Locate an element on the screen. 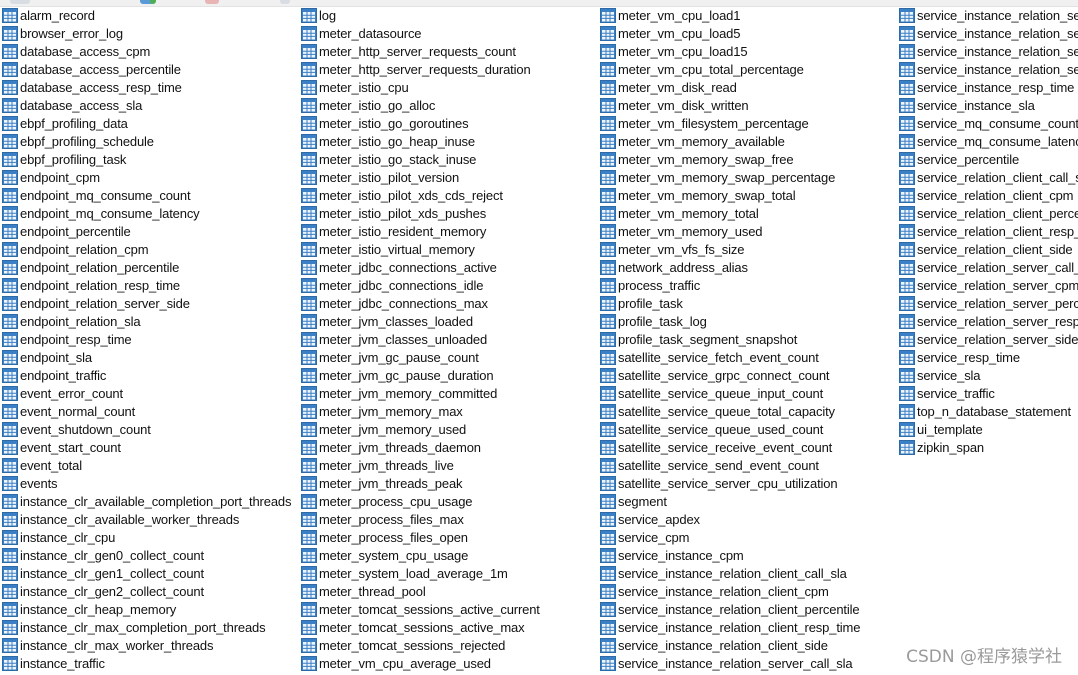  table-list-item: service_mq_consume_latenc is located at coordinates (988, 141).